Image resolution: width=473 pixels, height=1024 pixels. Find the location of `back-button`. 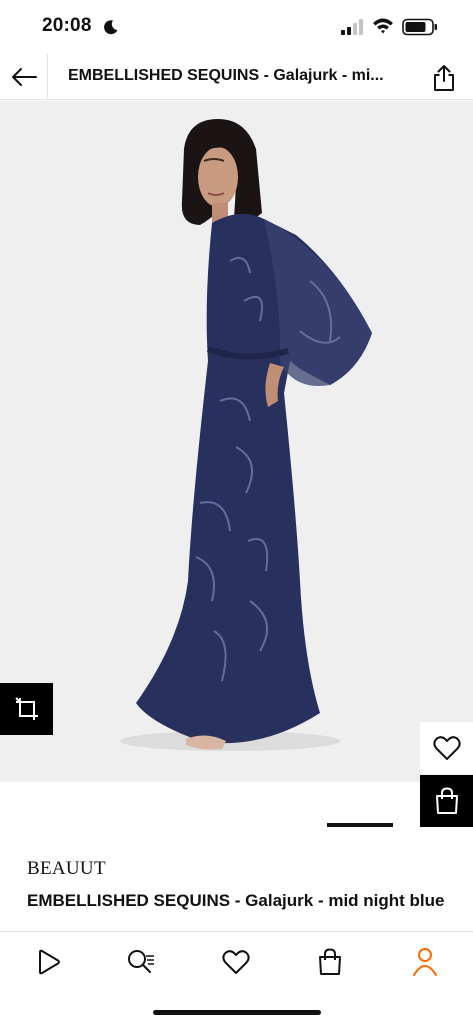

back-button is located at coordinates (24, 77).